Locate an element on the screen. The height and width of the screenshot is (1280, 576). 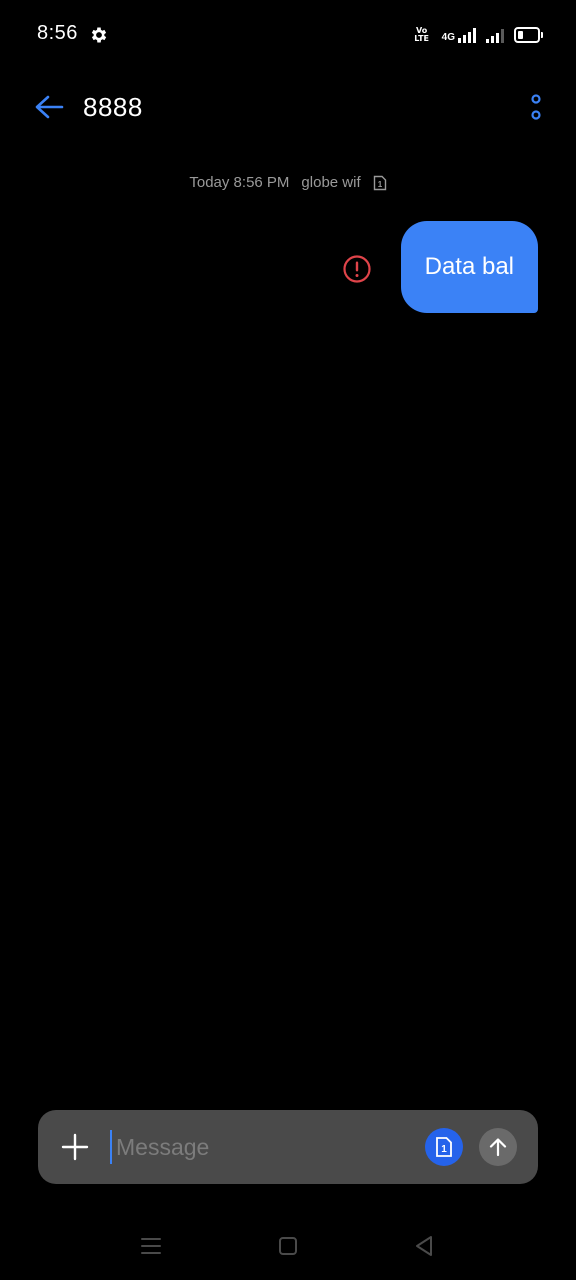
square-icon is located at coordinates (288, 1246).